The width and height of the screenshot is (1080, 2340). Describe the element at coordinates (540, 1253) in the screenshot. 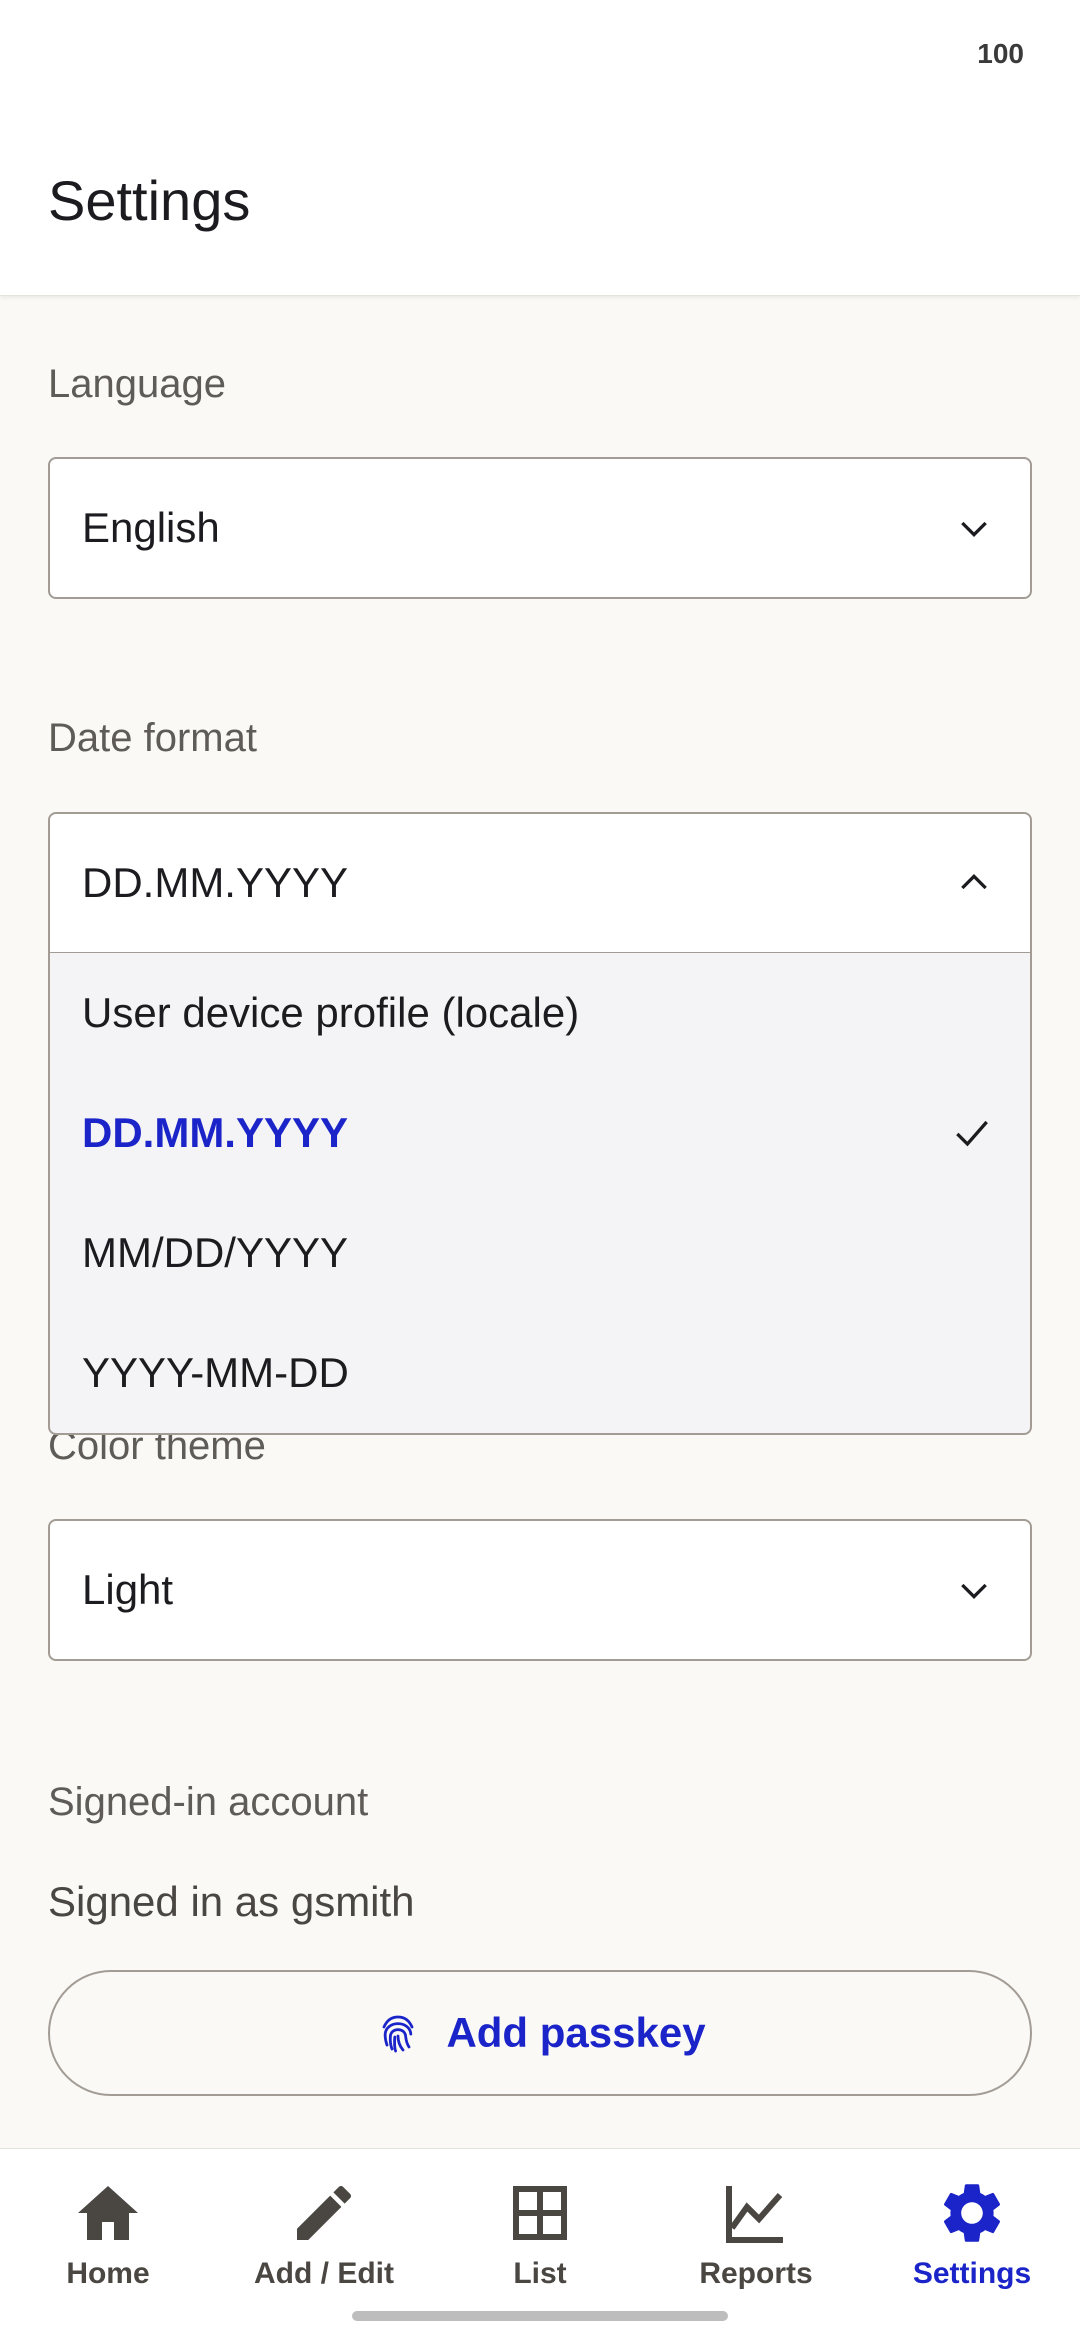

I see `menu-item-mm-dd-yyyy: MM/DD/YYYY` at that location.